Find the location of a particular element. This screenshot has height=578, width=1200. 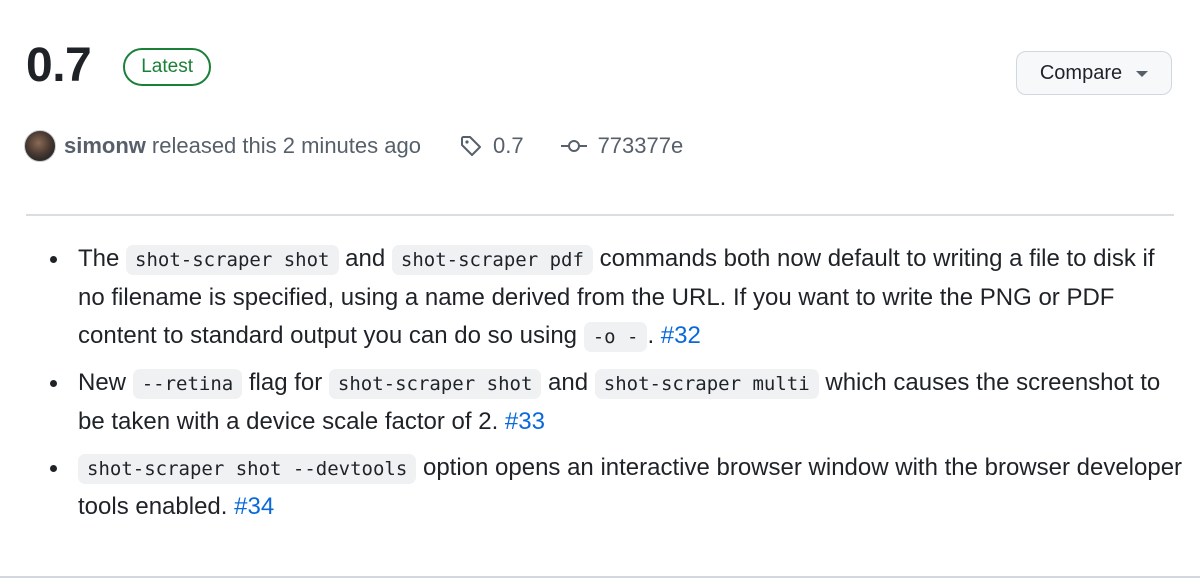

commit-group: 773377e is located at coordinates (622, 146).